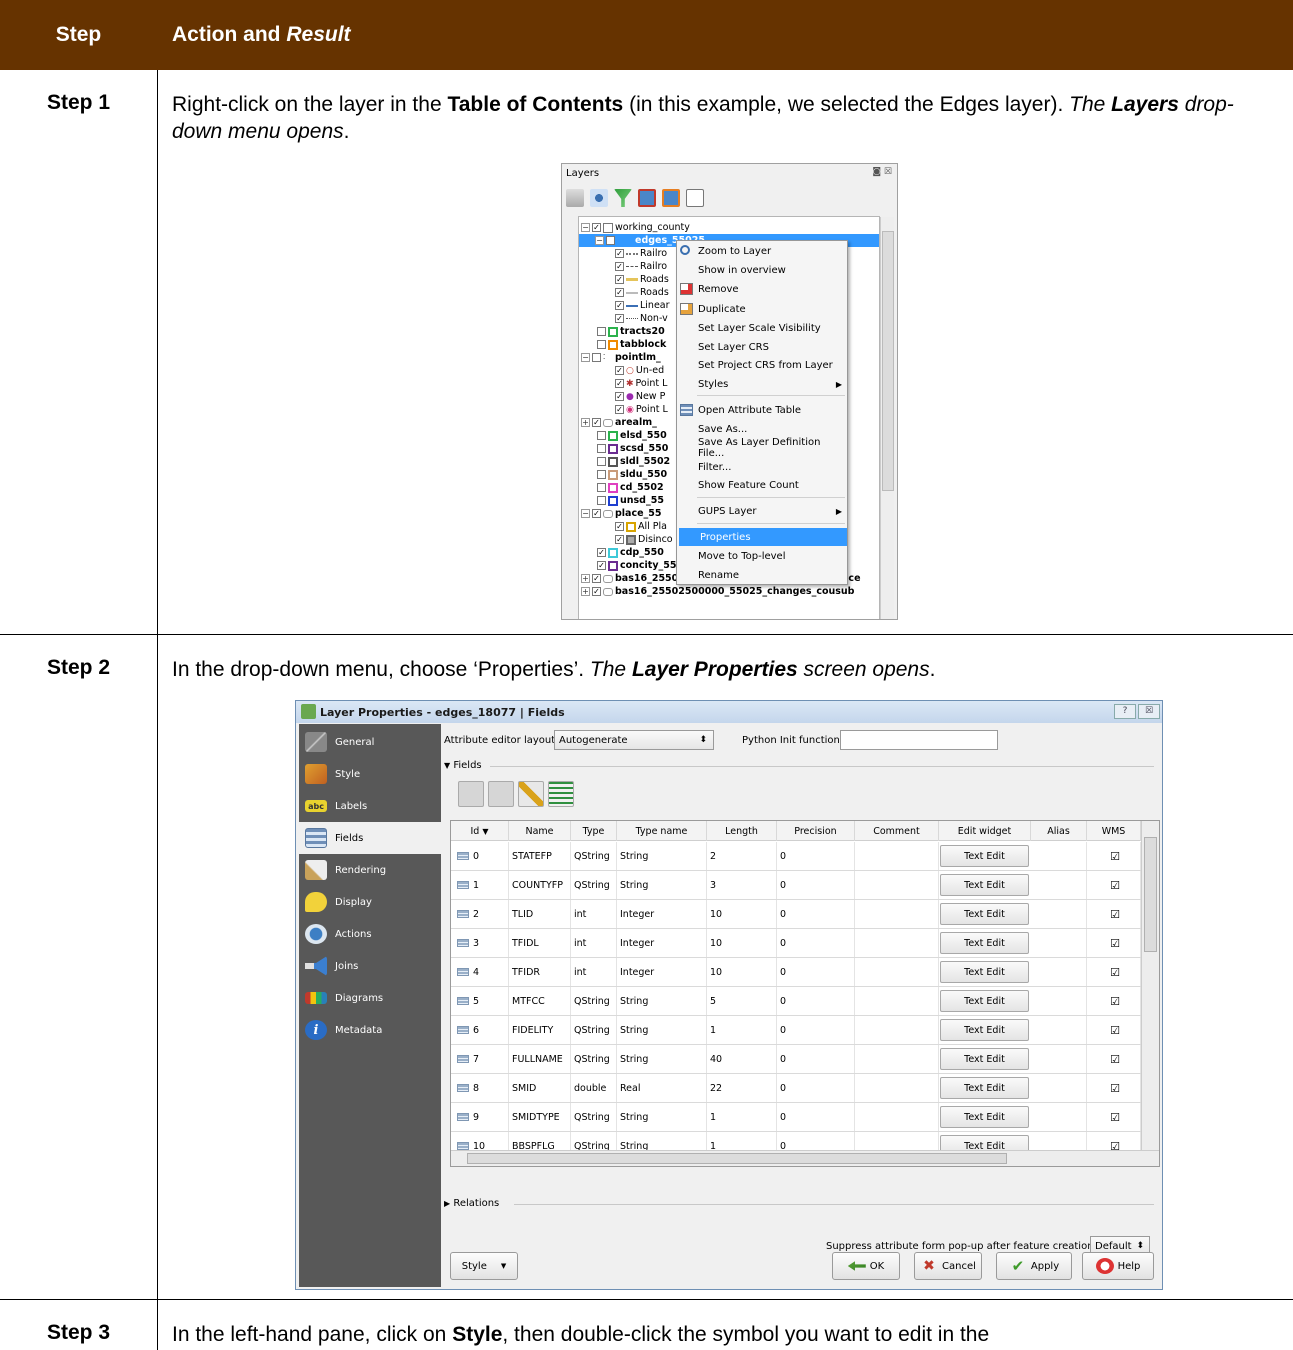 Image resolution: width=1293 pixels, height=1350 pixels. Describe the element at coordinates (762, 289) in the screenshot. I see `menu-item-remove: Remove` at that location.